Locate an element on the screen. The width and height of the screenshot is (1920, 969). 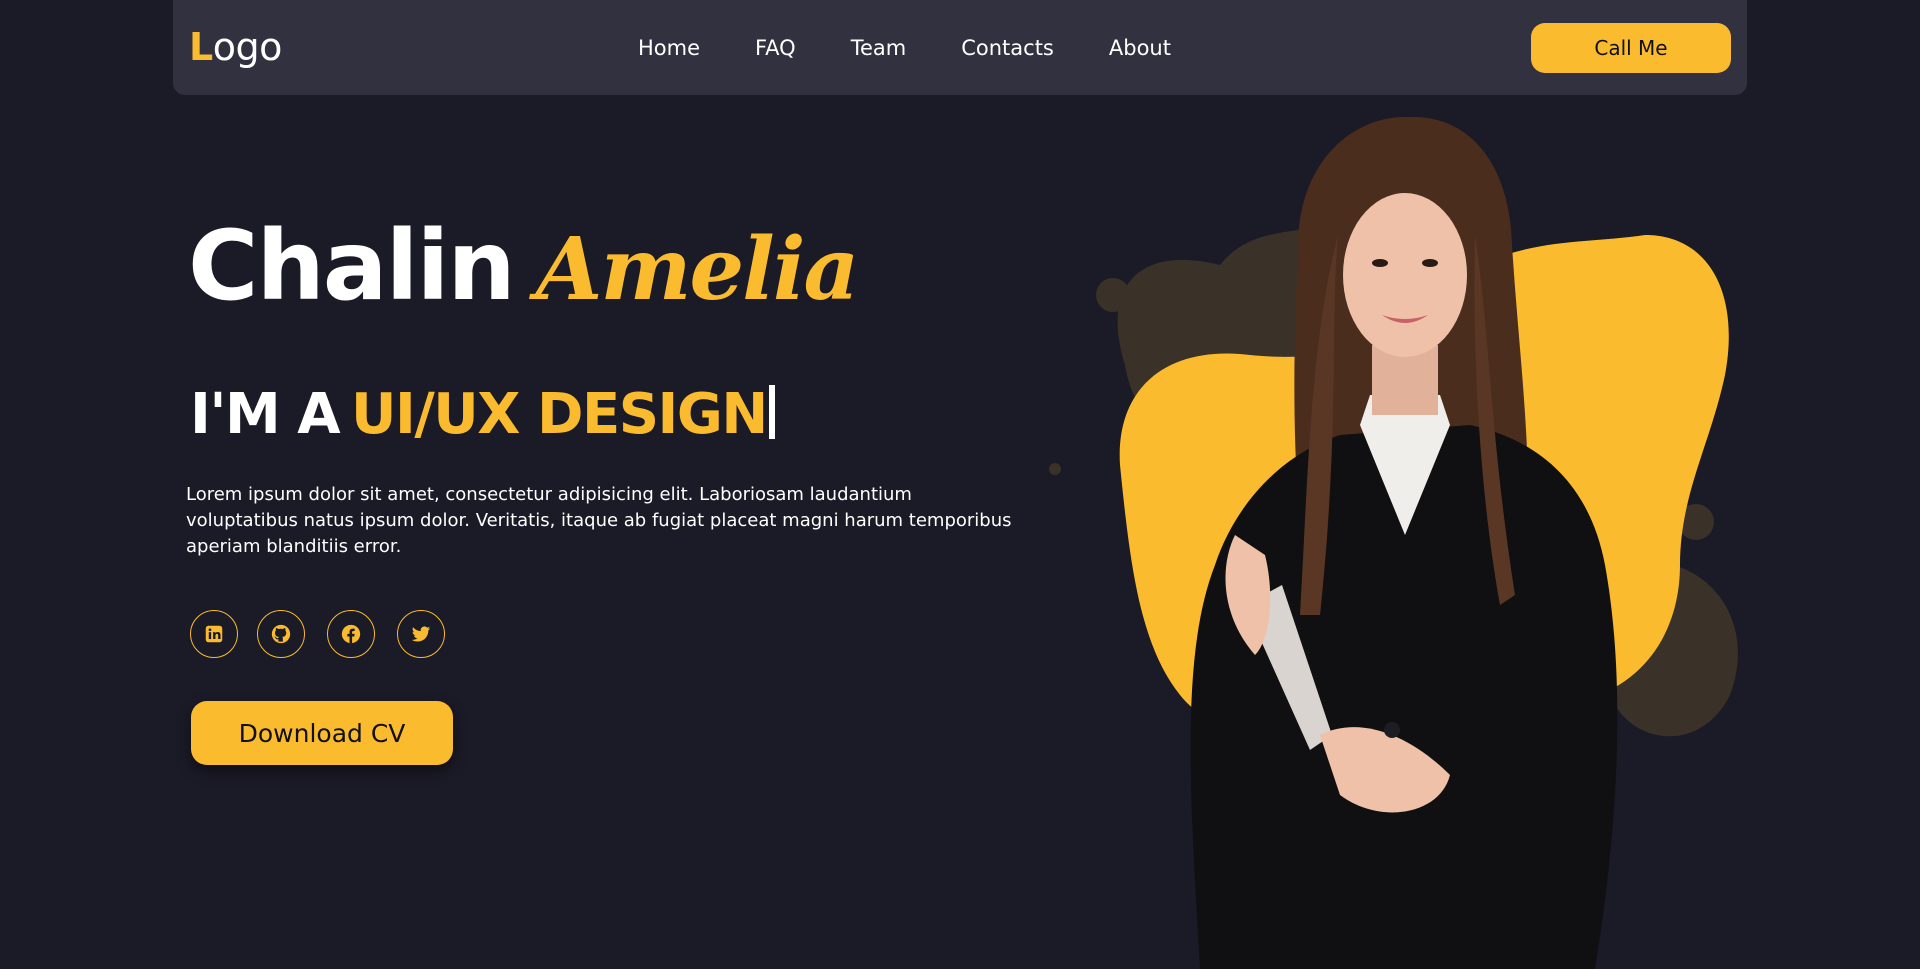
call-me-button: Call Me is located at coordinates (1631, 48).